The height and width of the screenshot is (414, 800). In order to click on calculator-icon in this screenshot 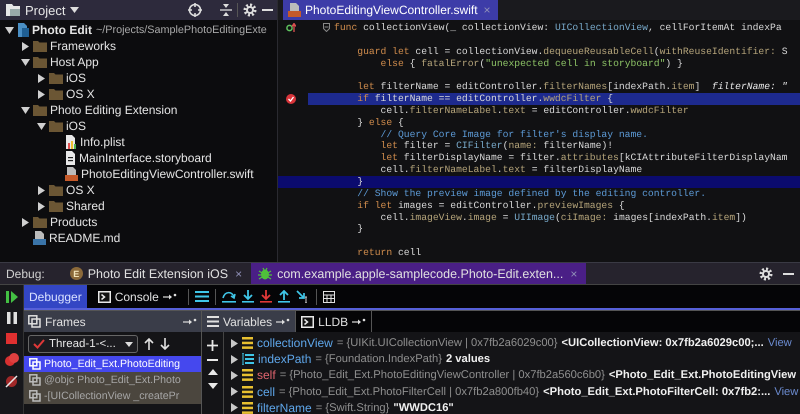, I will do `click(328, 296)`.